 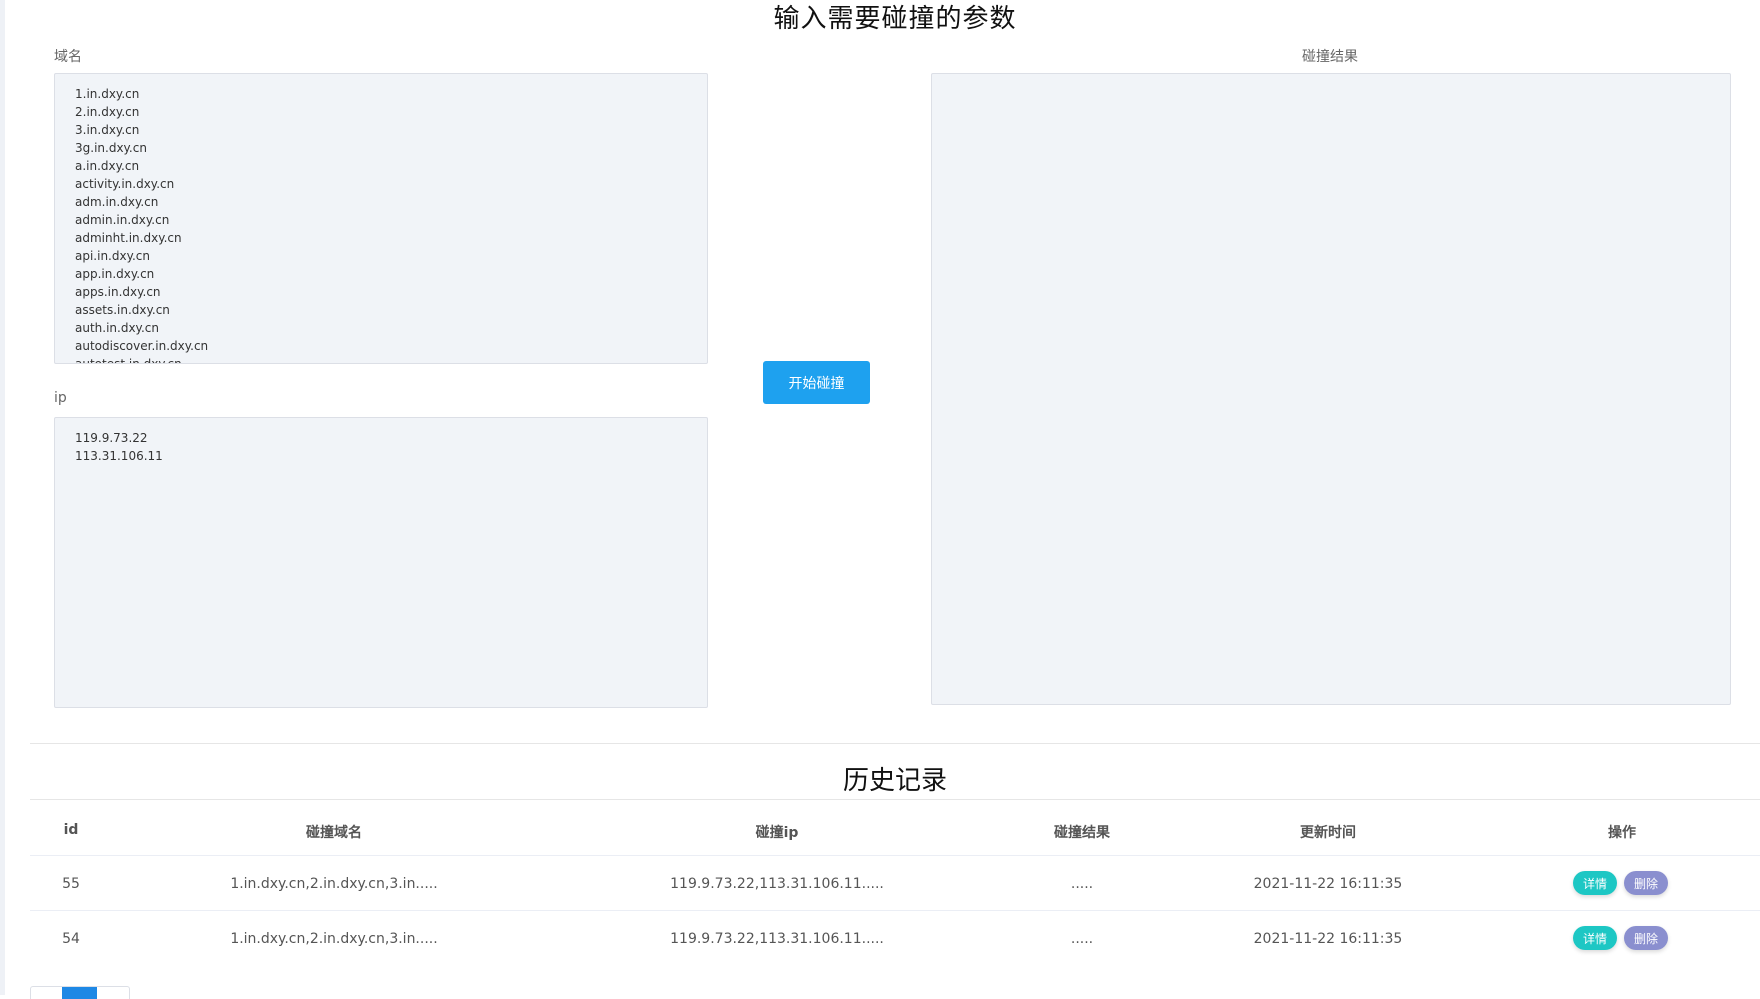 What do you see at coordinates (1082, 833) in the screenshot?
I see `col-header-result: 碰撞结果` at bounding box center [1082, 833].